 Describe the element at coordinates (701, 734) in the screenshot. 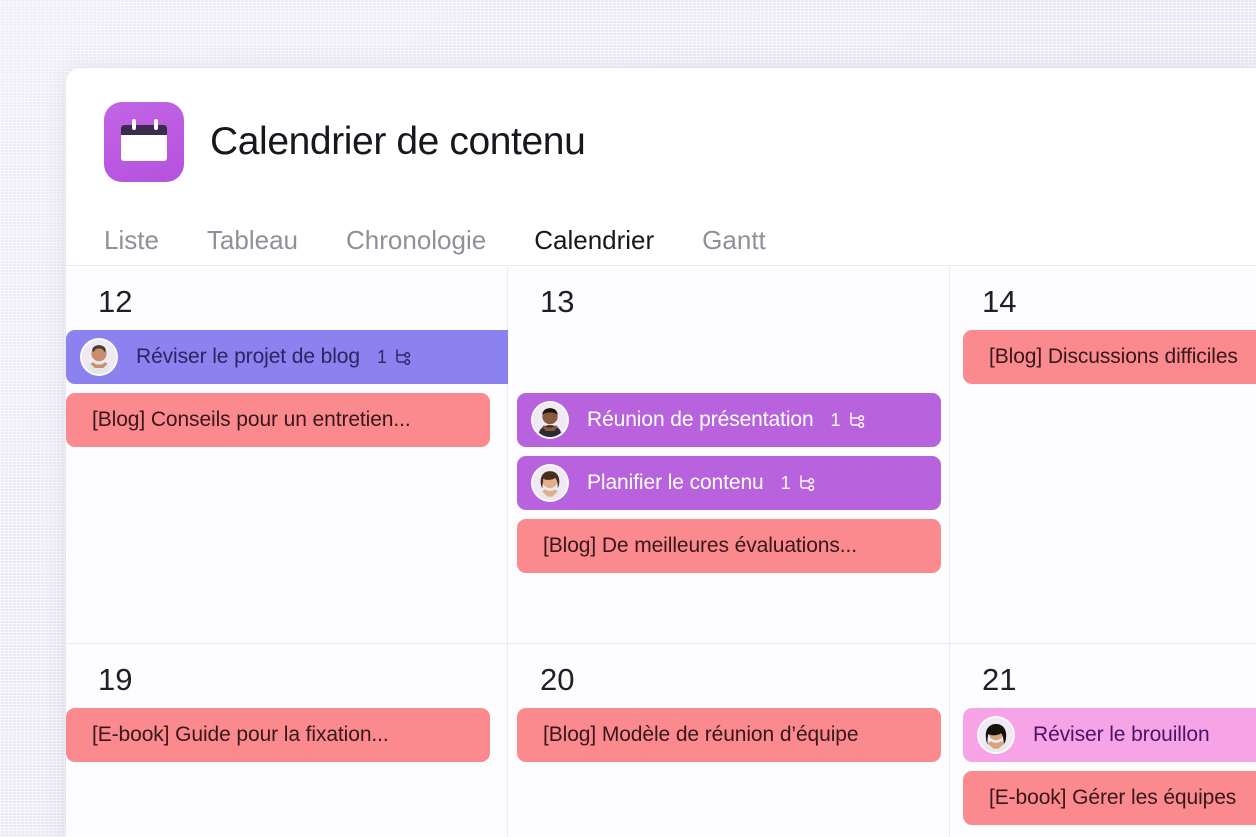

I see `event-title: [Blog] Modèle de réunion d’équipe` at that location.